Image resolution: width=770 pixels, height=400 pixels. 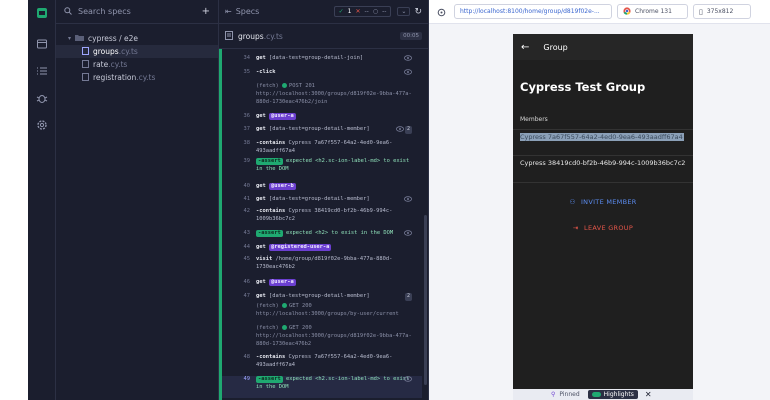 I want to click on debug-icon, so click(x=42, y=98).